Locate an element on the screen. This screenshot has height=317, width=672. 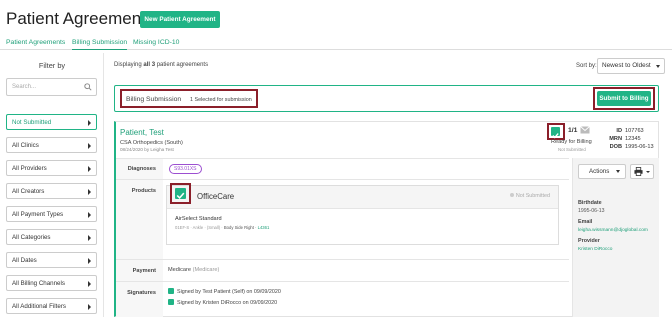
filter-payment-types-label: All Payment Types is located at coordinates (38, 214).